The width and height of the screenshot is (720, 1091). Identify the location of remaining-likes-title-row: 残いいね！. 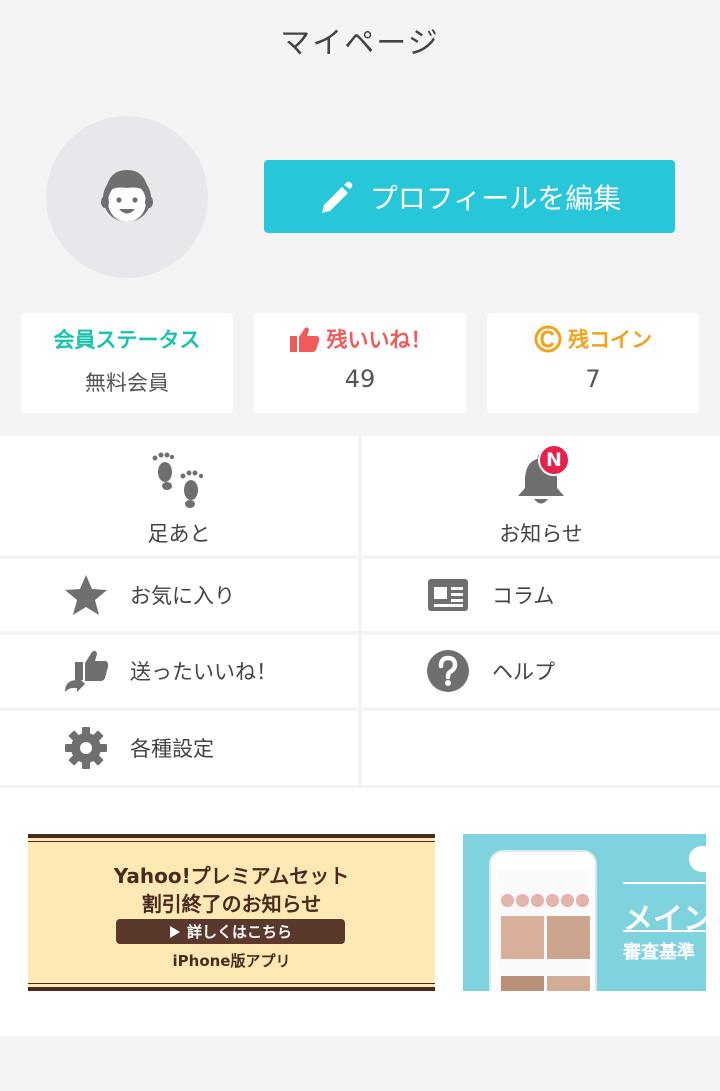
(360, 339).